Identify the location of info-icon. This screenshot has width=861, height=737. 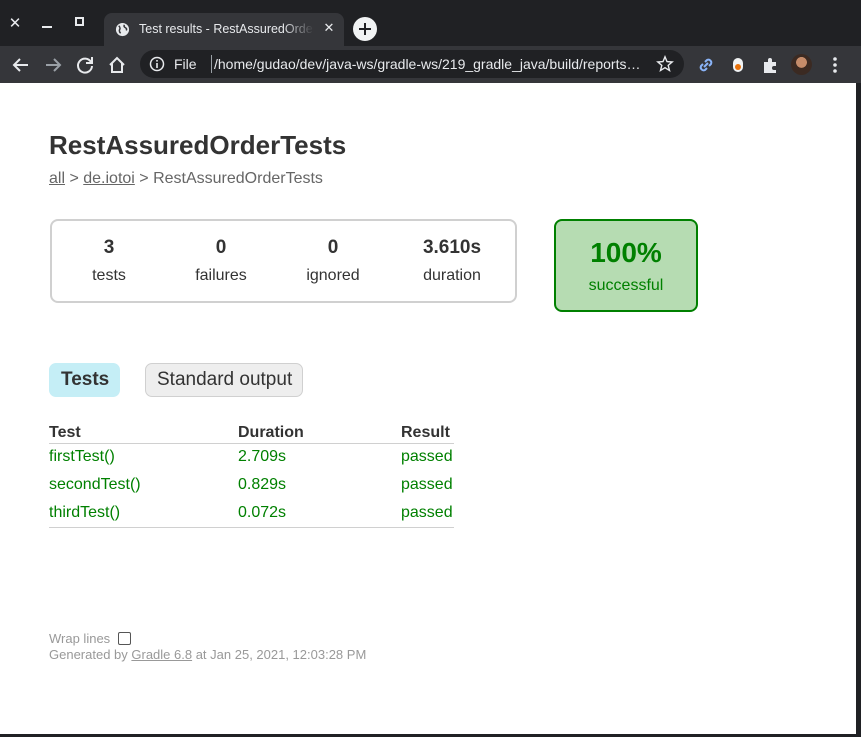
(157, 64).